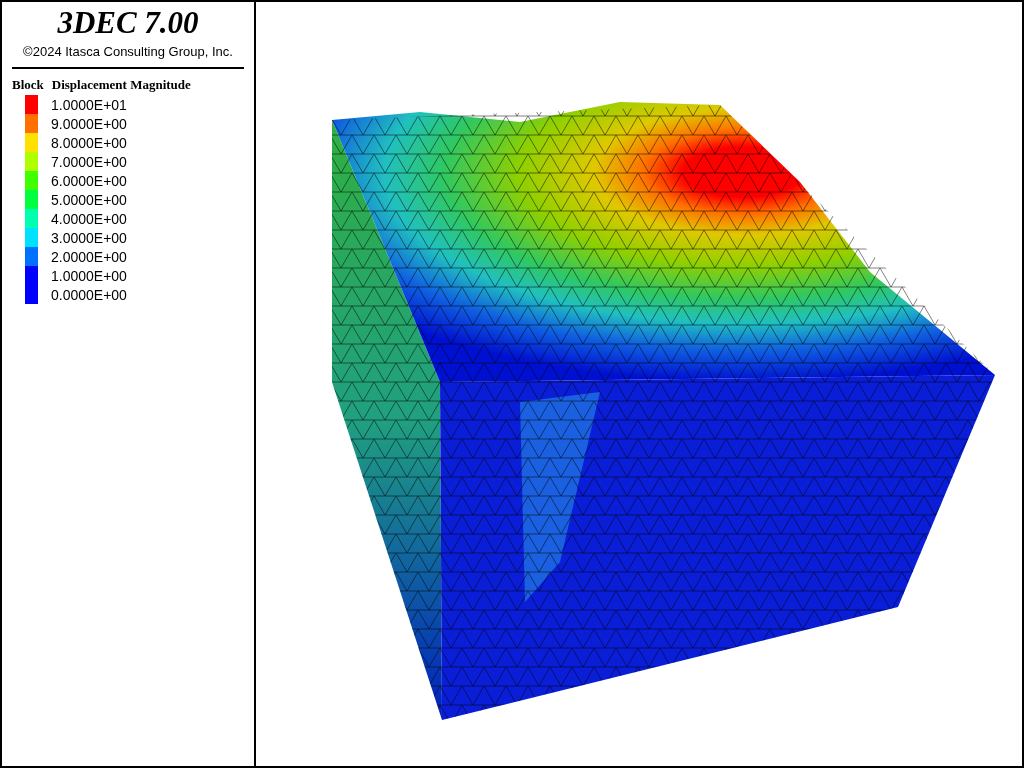 Image resolution: width=1024 pixels, height=768 pixels. Describe the element at coordinates (89, 237) in the screenshot. I see `legend-value: 3.0000E+00` at that location.